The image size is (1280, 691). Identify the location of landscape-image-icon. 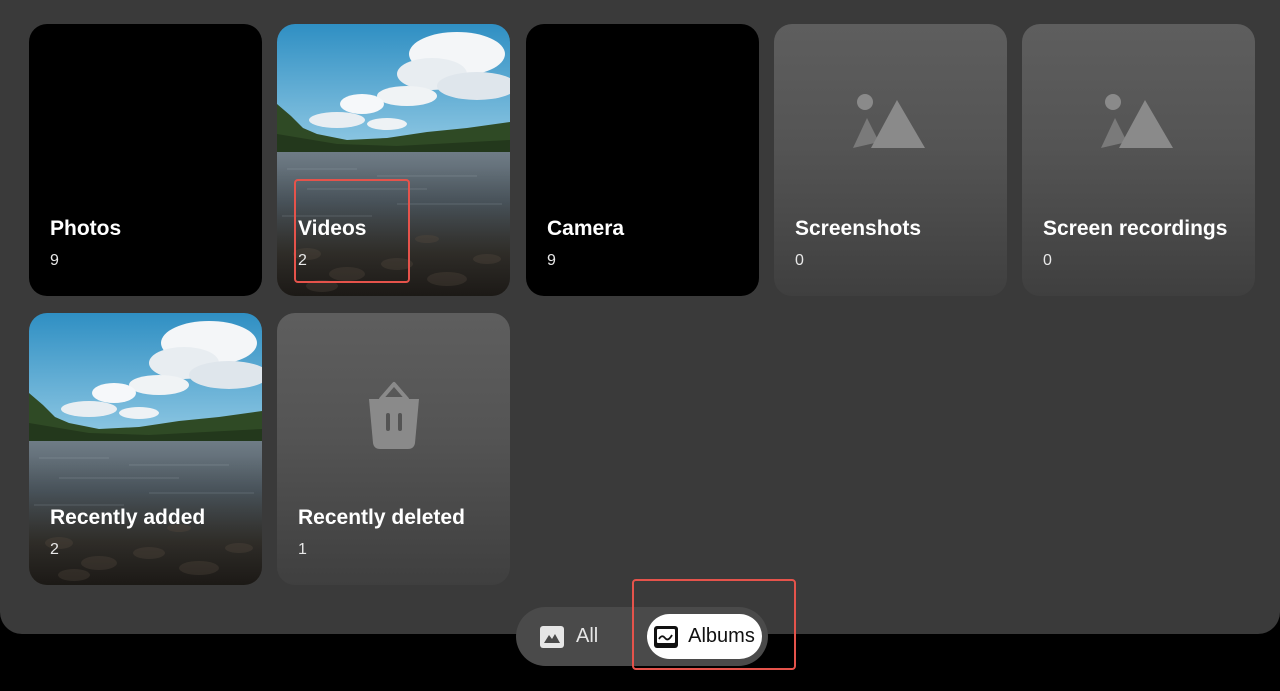
(552, 636).